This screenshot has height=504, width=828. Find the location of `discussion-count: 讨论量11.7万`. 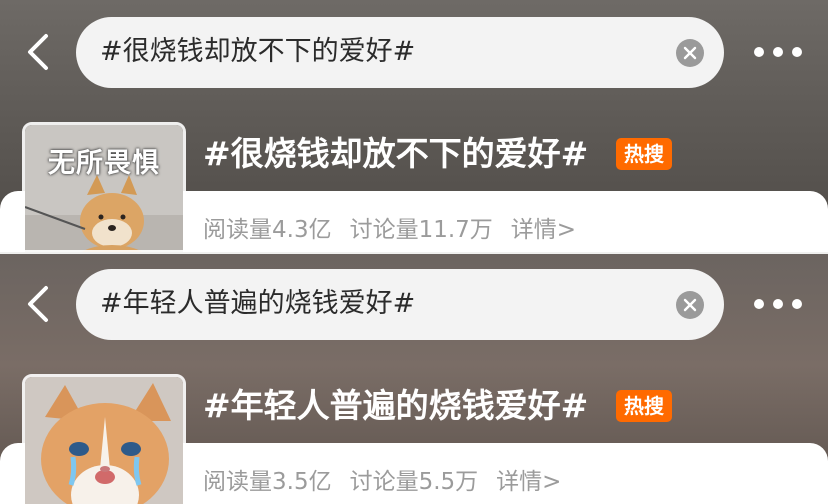

discussion-count: 讨论量11.7万 is located at coordinates (421, 230).